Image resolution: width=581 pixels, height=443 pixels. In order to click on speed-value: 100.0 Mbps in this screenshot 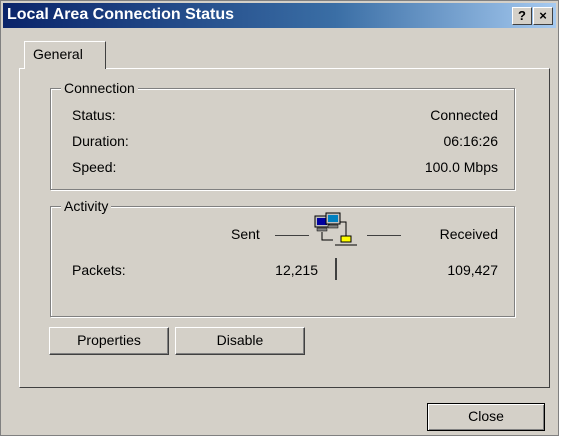, I will do `click(461, 167)`.